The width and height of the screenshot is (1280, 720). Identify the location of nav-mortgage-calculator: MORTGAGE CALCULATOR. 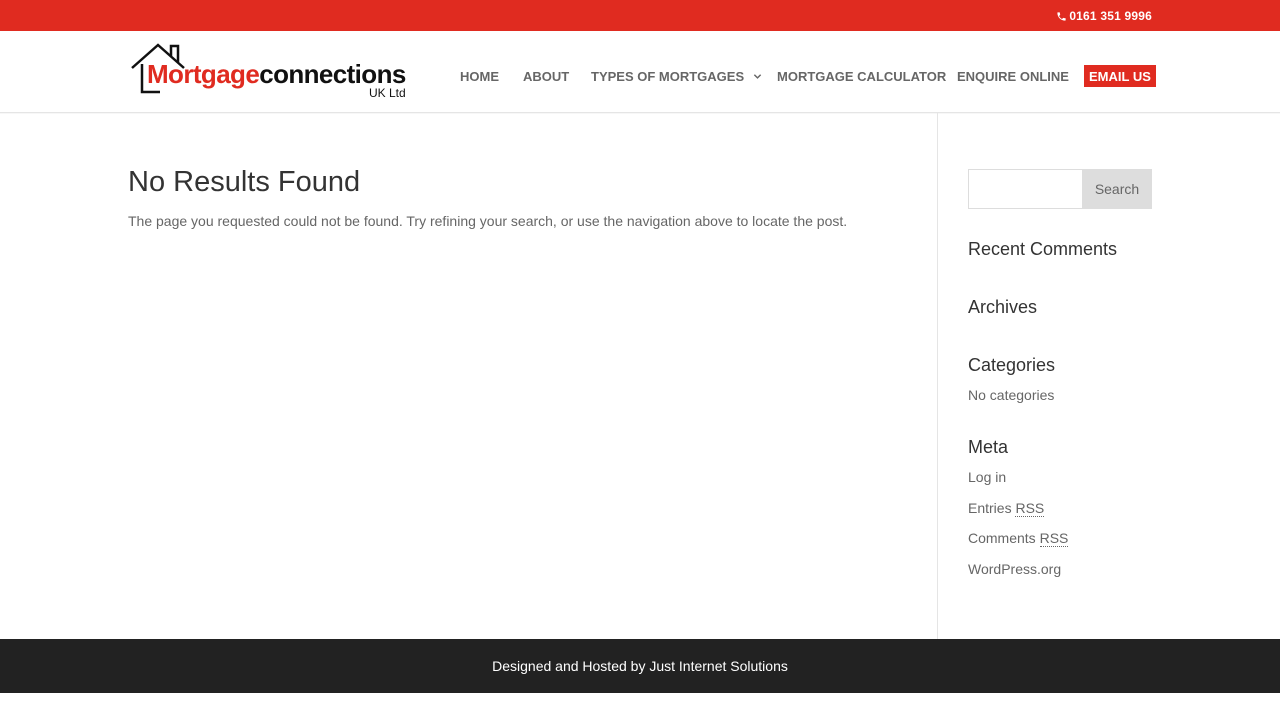
(861, 76).